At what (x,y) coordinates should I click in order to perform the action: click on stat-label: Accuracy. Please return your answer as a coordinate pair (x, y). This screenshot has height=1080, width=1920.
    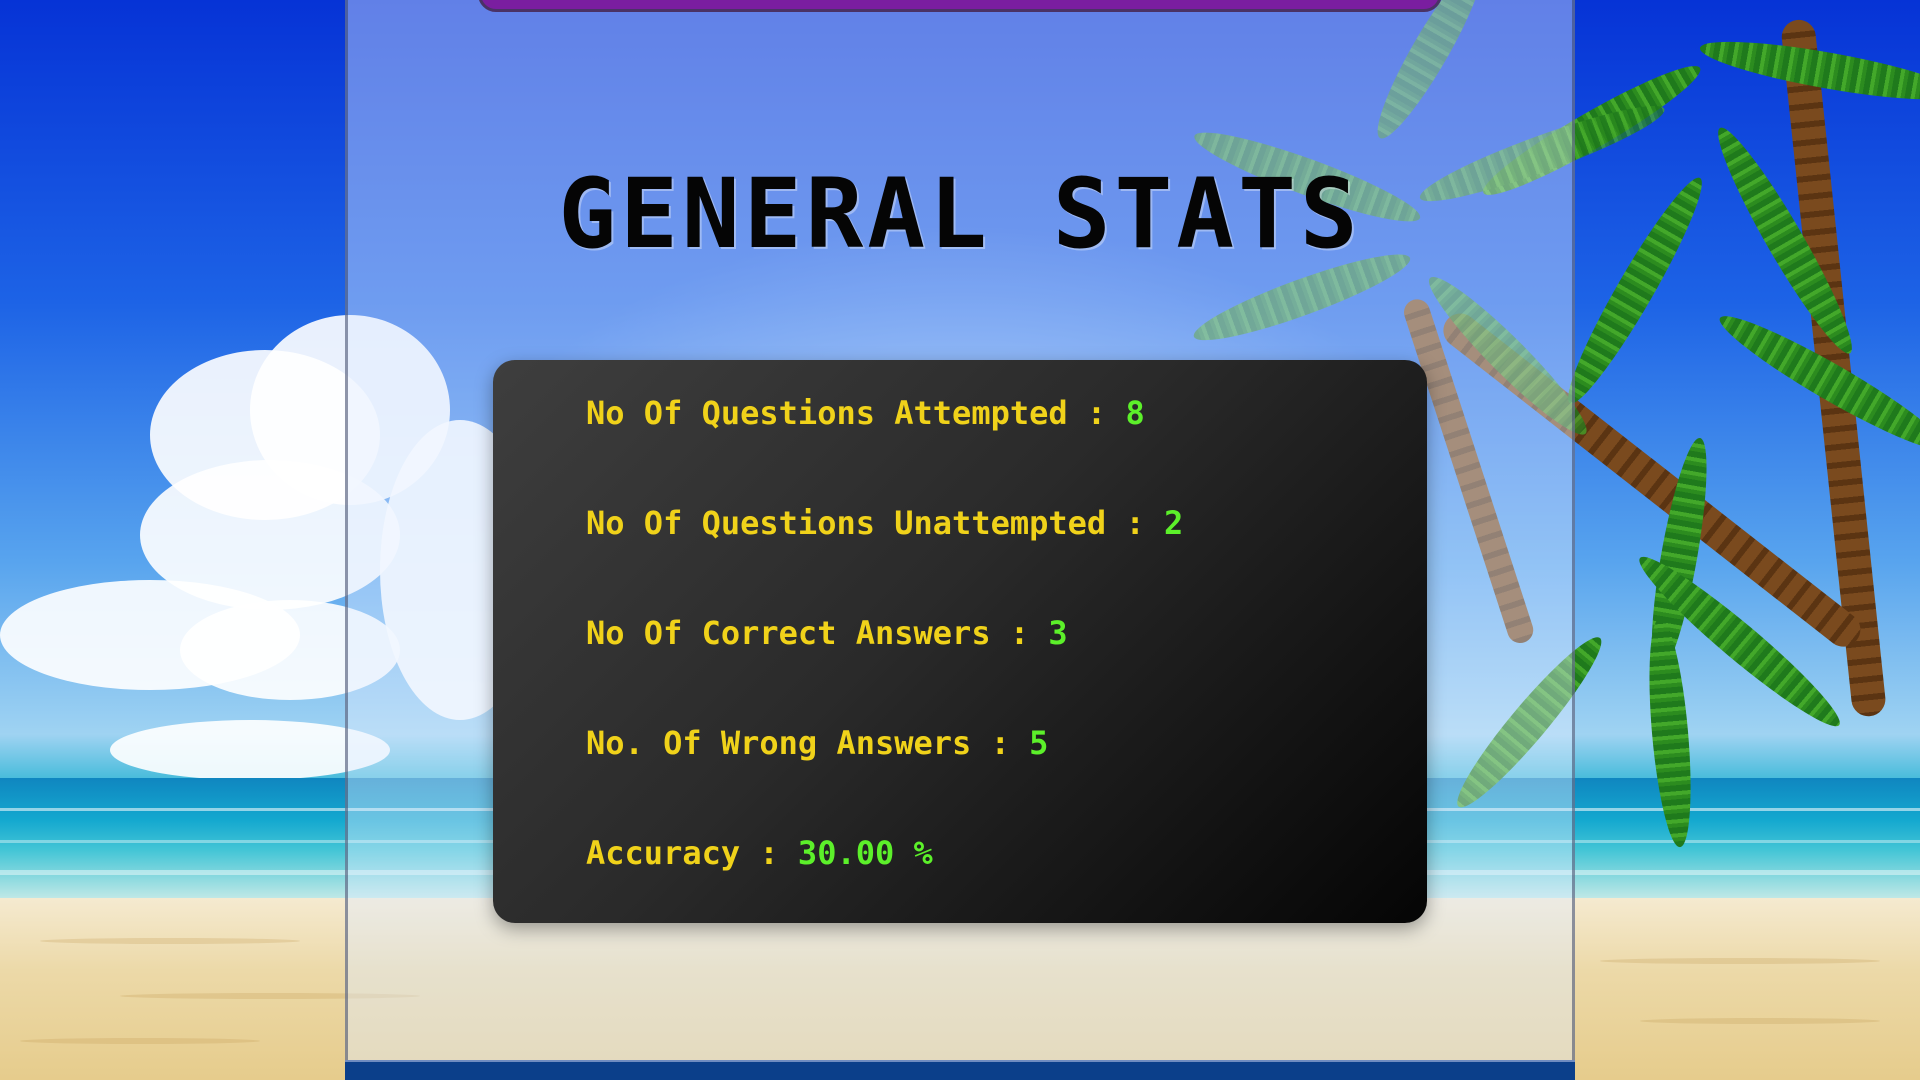
    Looking at the image, I should click on (663, 853).